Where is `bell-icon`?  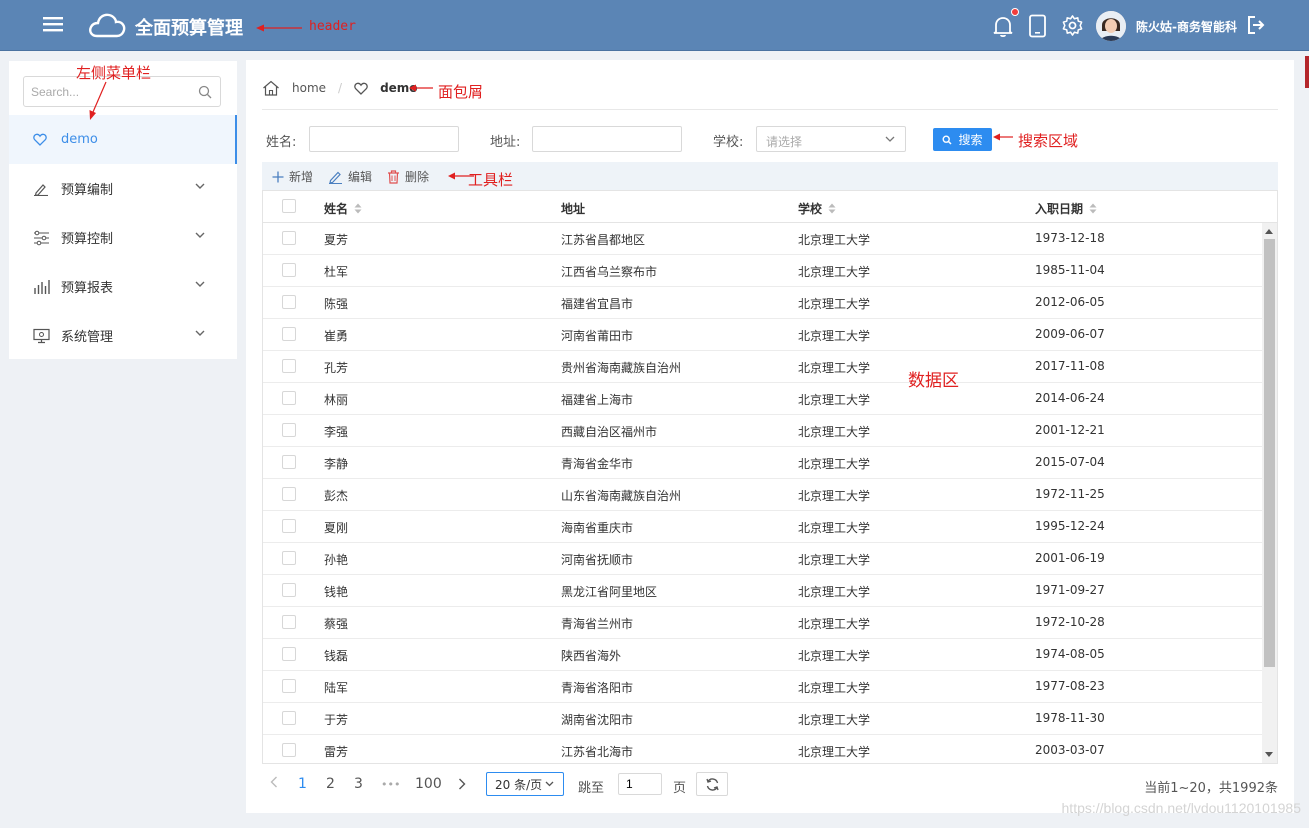
bell-icon is located at coordinates (1003, 26).